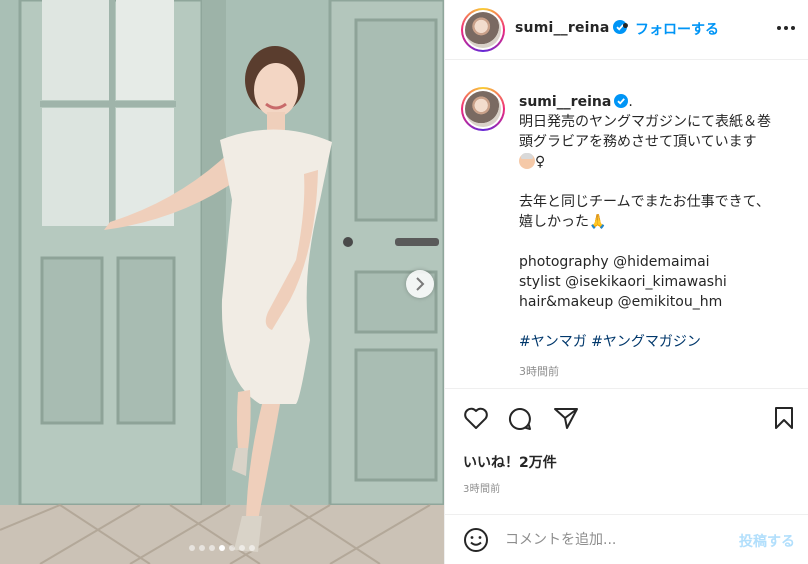 This screenshot has width=808, height=564. Describe the element at coordinates (615, 540) in the screenshot. I see `comment-input` at that location.